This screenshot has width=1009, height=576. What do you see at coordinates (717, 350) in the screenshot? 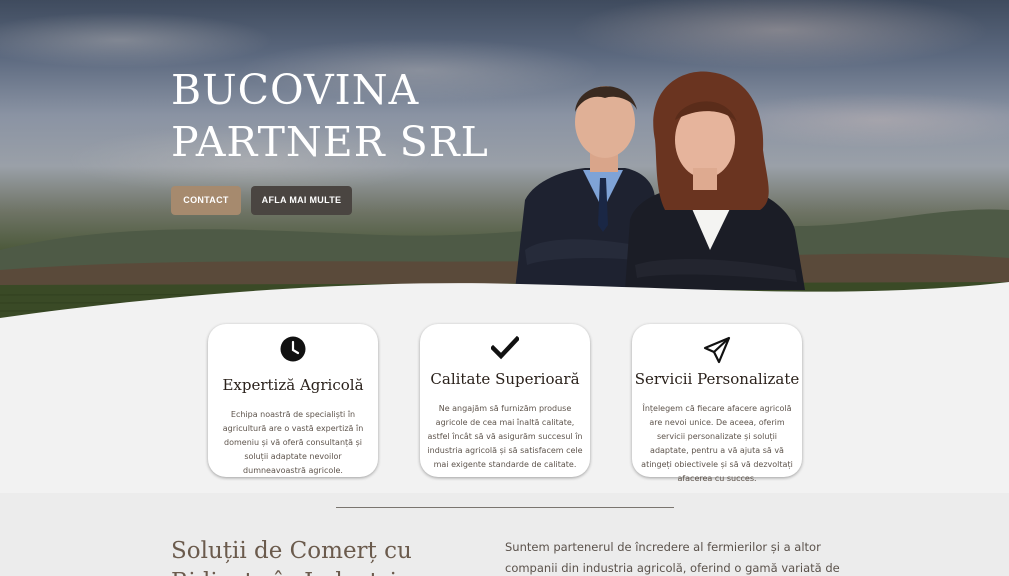
I see `paper-plane-icon` at bounding box center [717, 350].